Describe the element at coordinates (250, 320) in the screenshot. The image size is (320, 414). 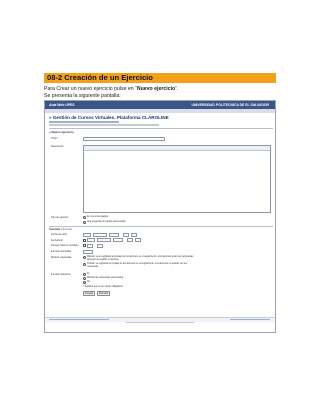
I see `footer-right-text` at that location.